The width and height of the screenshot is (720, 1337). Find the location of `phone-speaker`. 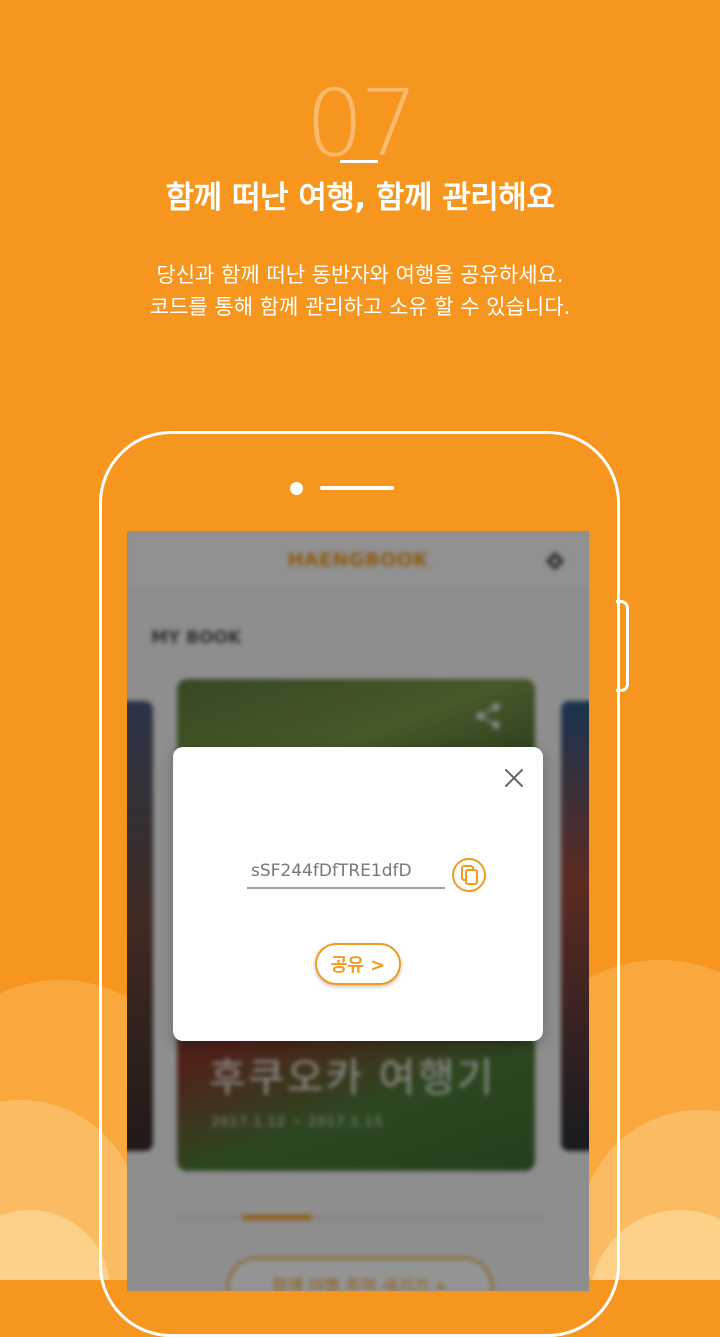

phone-speaker is located at coordinates (357, 488).